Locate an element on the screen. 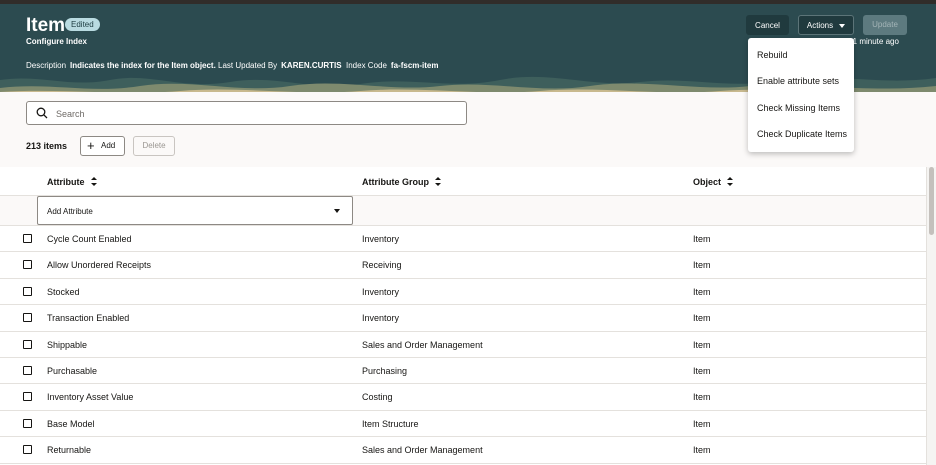 Image resolution: width=936 pixels, height=465 pixels. search-placeholder: Search is located at coordinates (70, 114).